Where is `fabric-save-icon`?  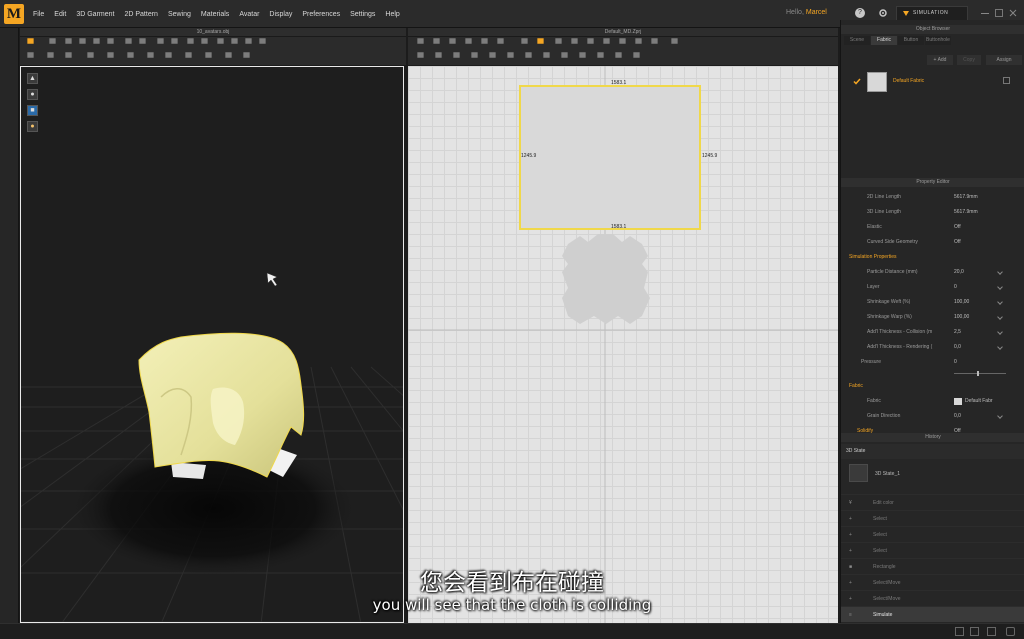 fabric-save-icon is located at coordinates (1006, 80).